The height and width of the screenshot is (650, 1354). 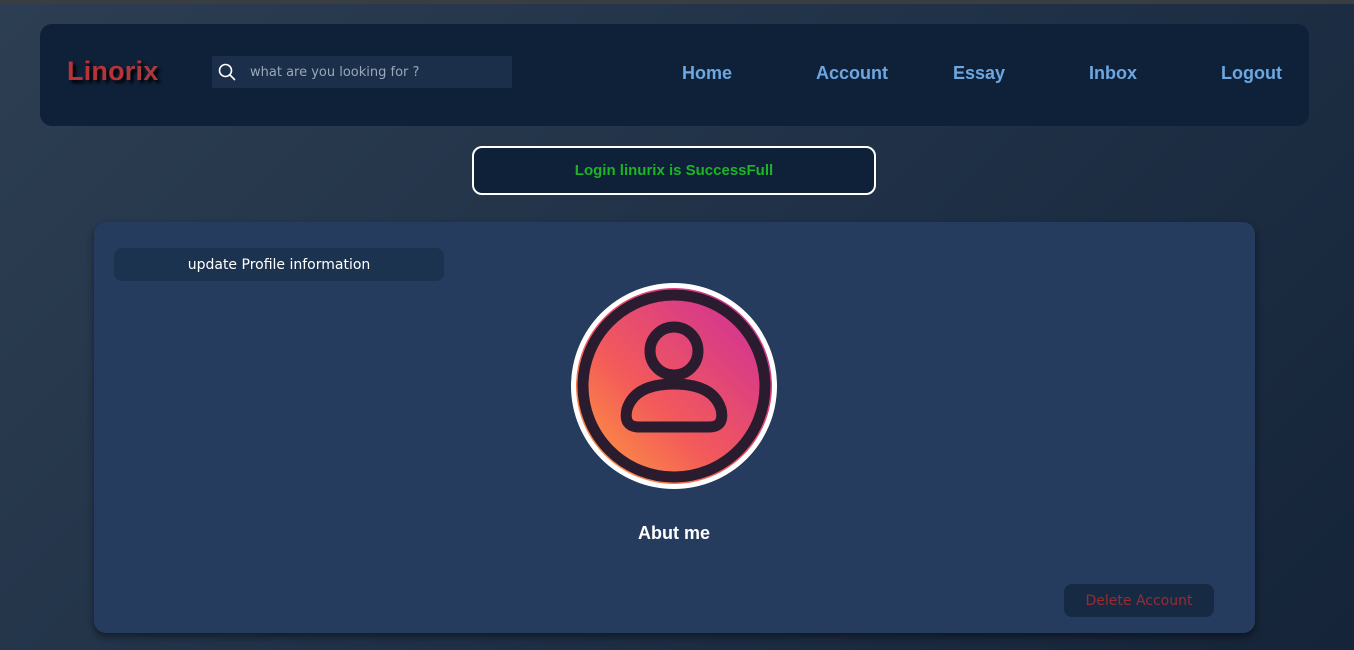 What do you see at coordinates (1113, 73) in the screenshot?
I see `nav-inbox: Inbox` at bounding box center [1113, 73].